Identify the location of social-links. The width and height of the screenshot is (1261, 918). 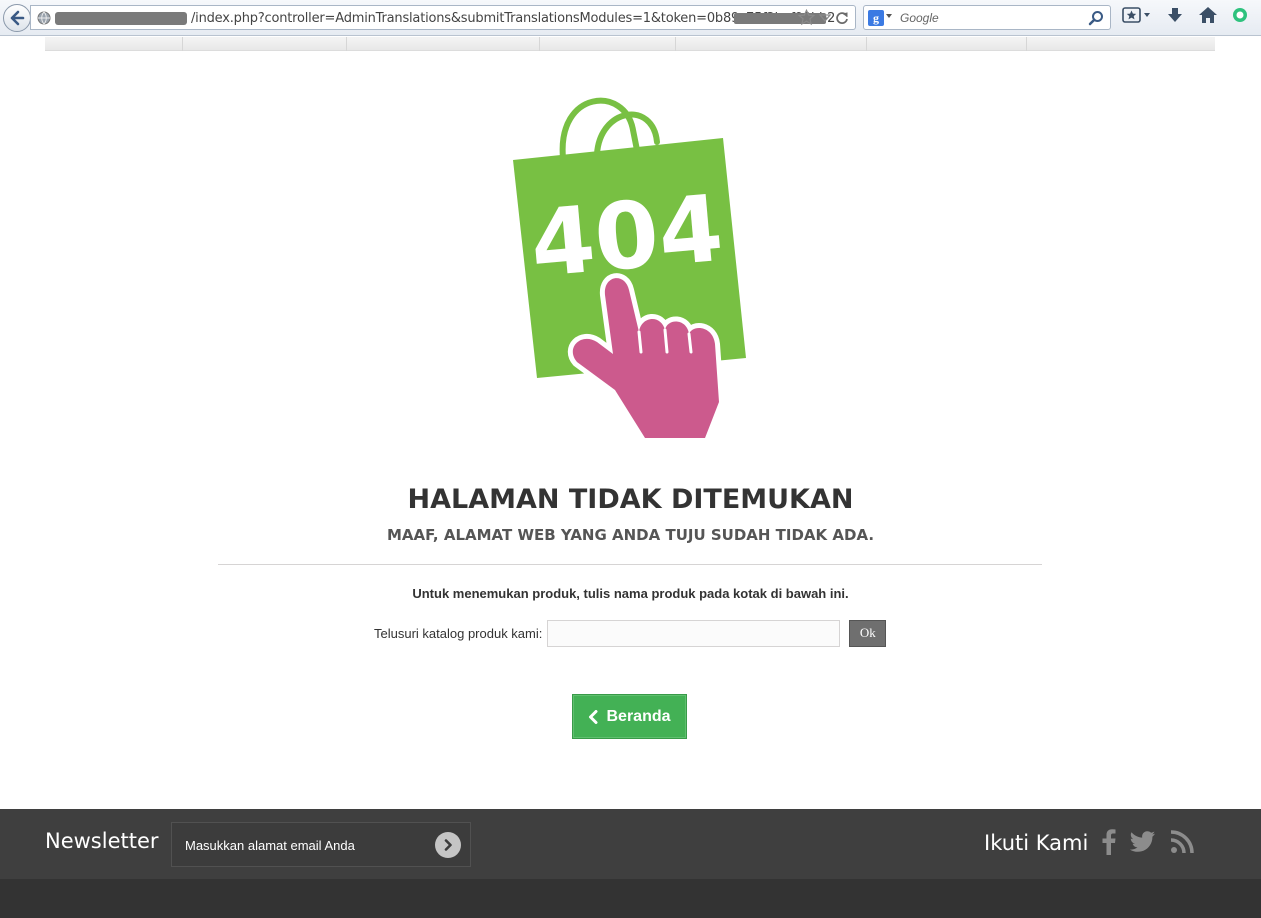
(1148, 842).